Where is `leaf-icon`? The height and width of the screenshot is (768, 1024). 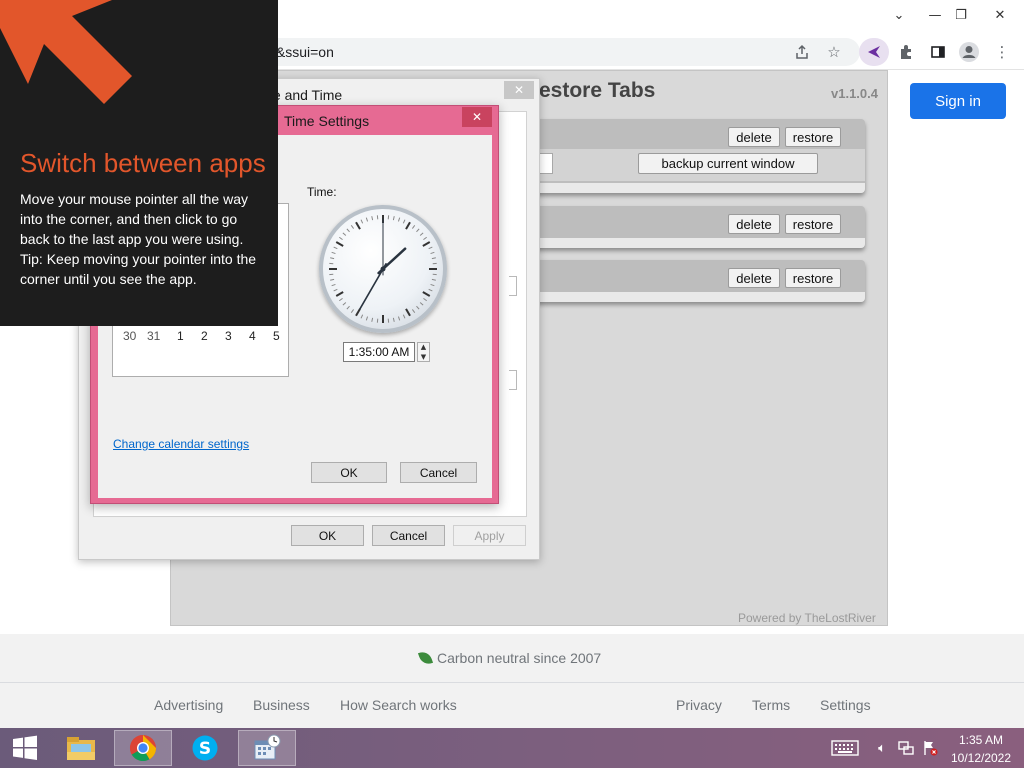 leaf-icon is located at coordinates (425, 658).